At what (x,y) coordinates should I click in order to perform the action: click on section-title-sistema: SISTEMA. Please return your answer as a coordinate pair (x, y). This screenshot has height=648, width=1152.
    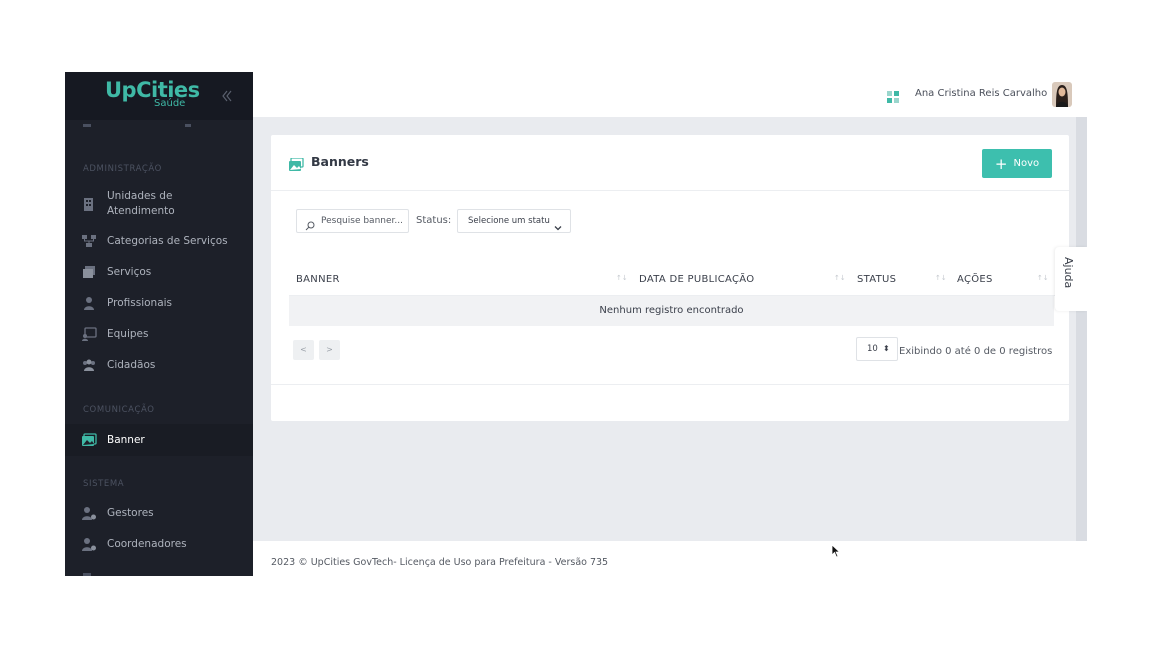
    Looking at the image, I should click on (104, 484).